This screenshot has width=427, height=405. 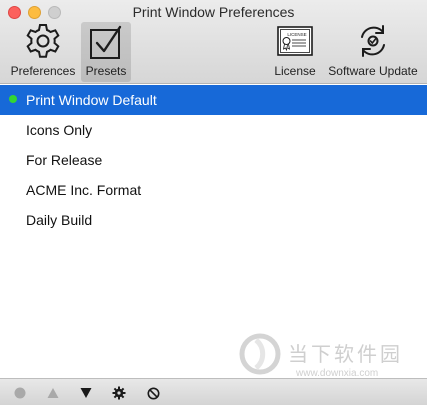 I want to click on preset-label: Icons Only, so click(x=59, y=130).